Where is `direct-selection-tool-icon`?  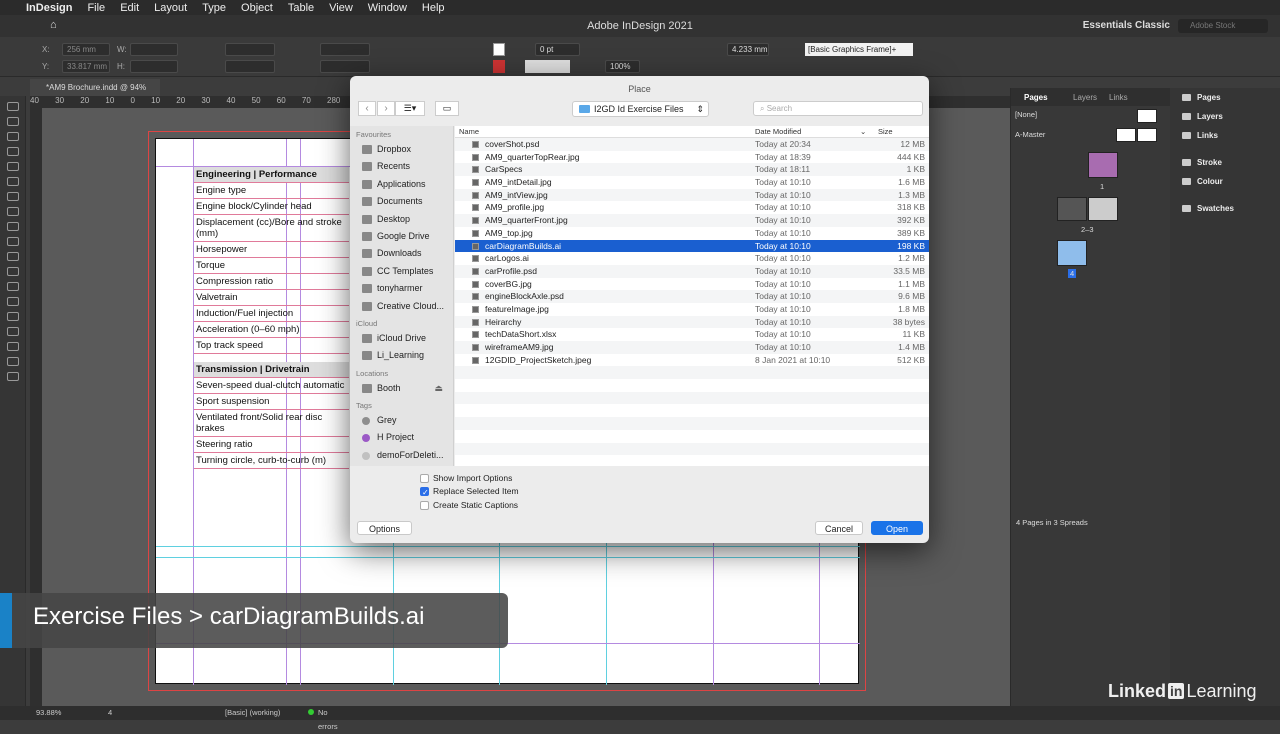
direct-selection-tool-icon is located at coordinates (12, 121).